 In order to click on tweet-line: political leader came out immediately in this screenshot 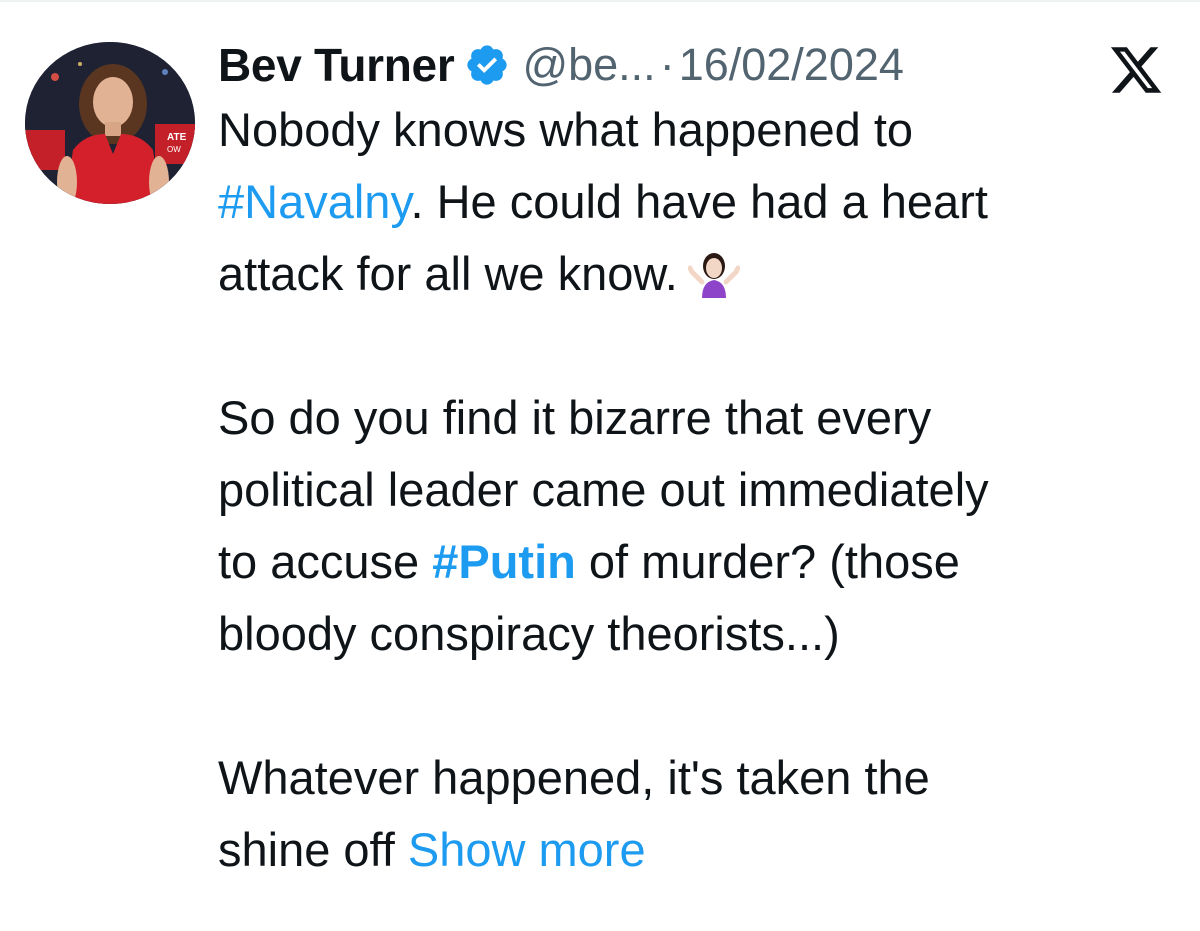, I will do `click(603, 489)`.